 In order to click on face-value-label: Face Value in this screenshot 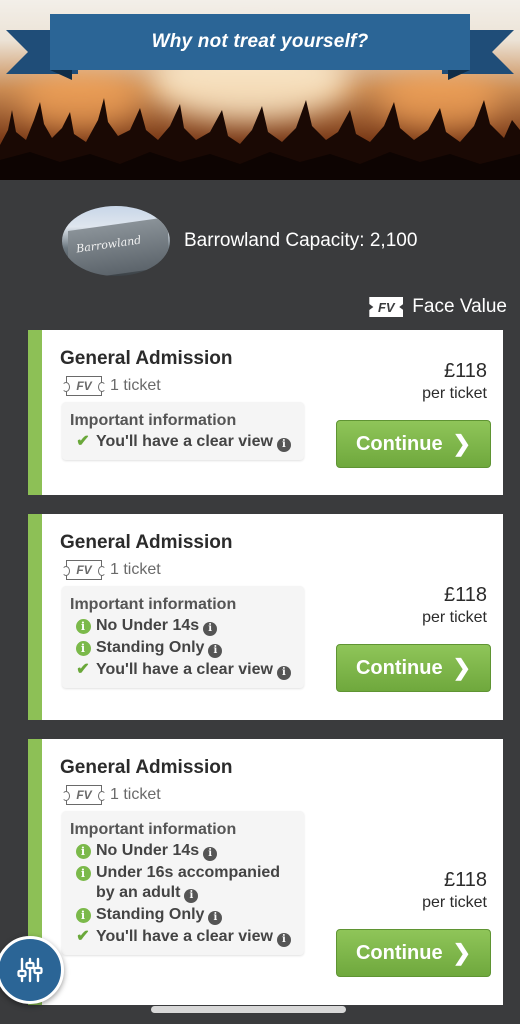, I will do `click(459, 306)`.